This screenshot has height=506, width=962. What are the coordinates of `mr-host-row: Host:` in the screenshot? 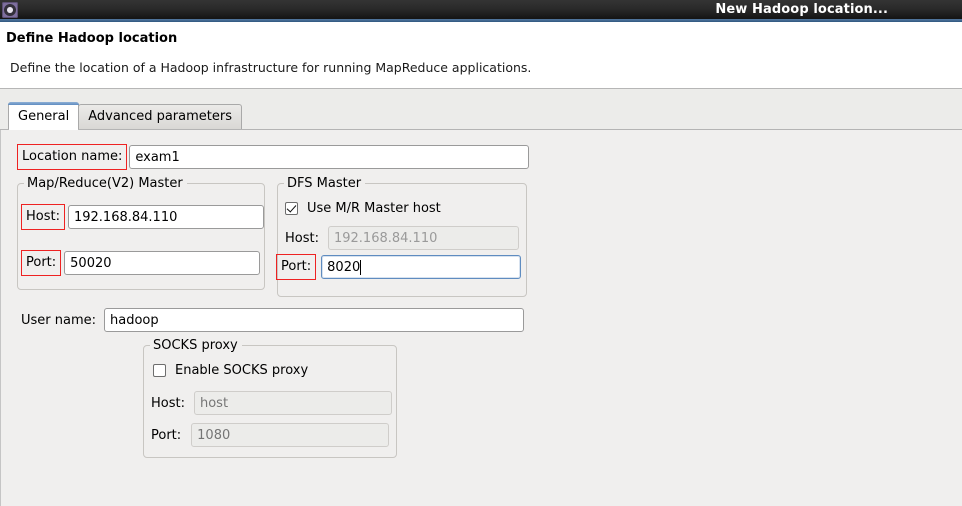 It's located at (142, 217).